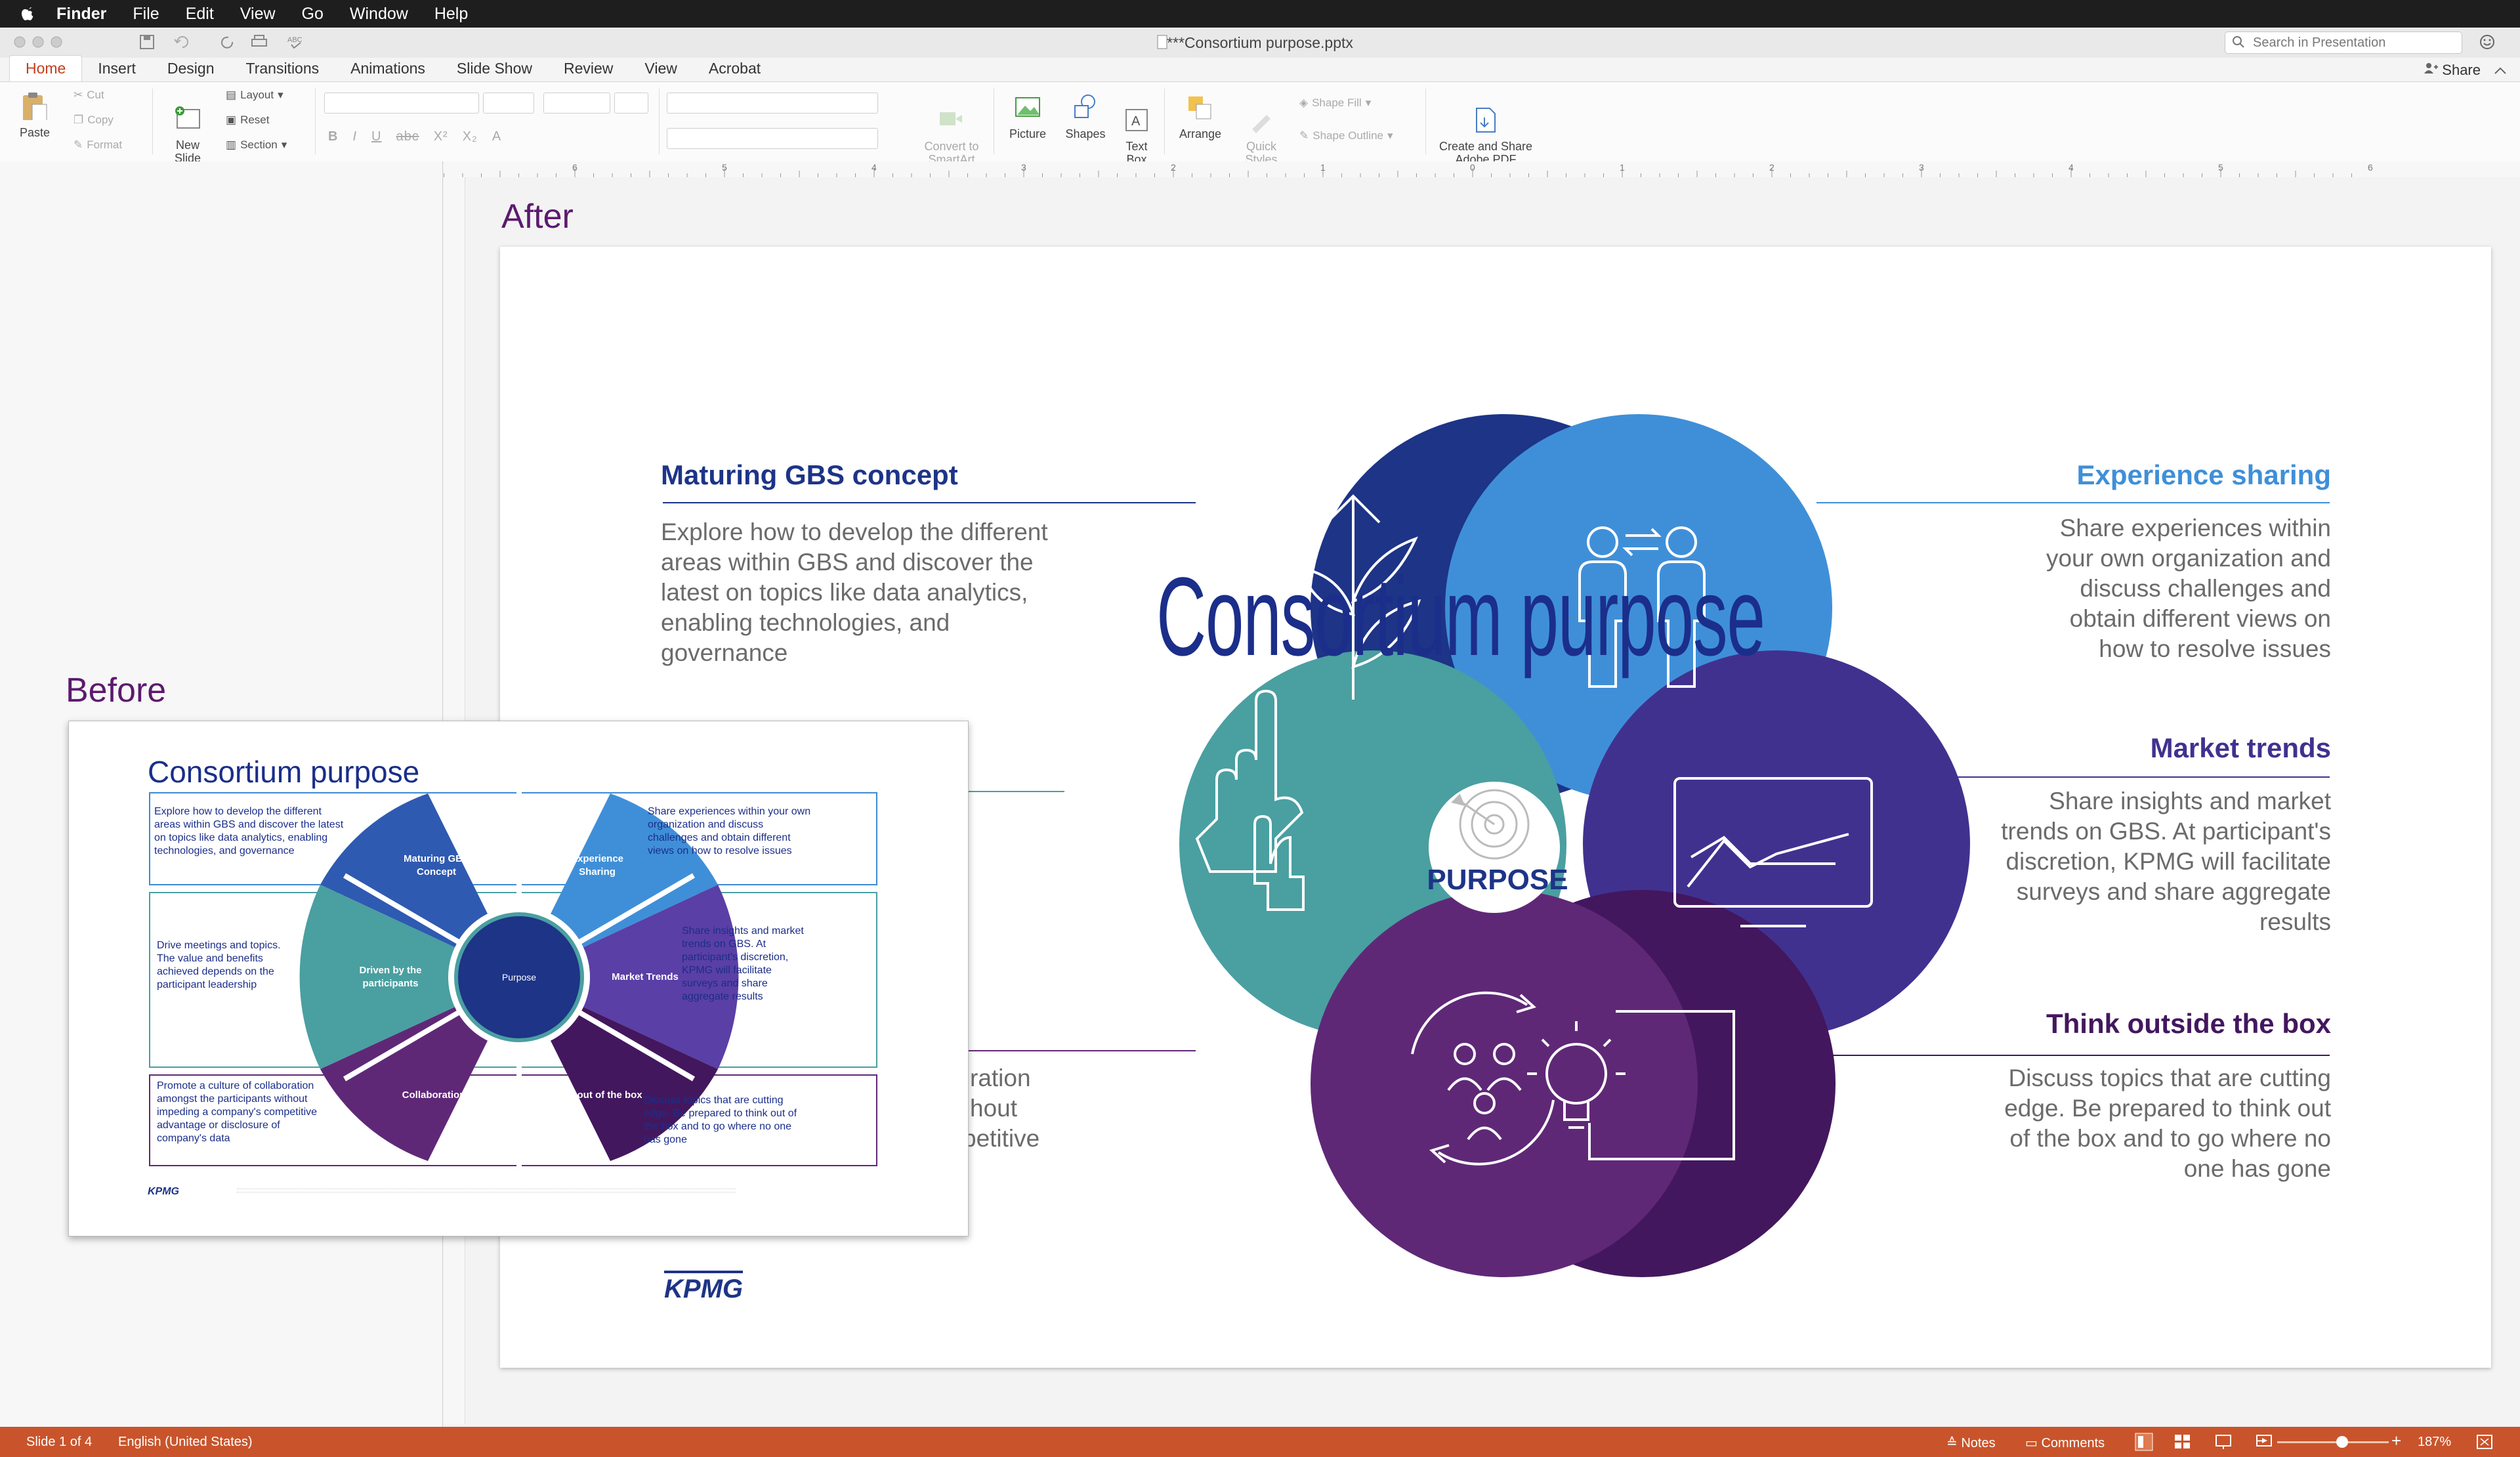  I want to click on zoom-plus-icon: +, so click(2396, 1441).